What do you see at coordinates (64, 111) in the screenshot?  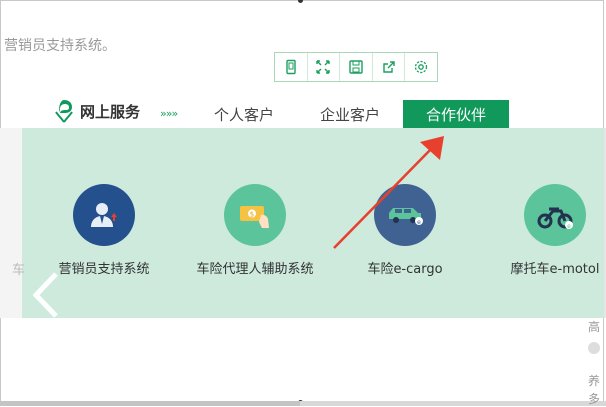 I see `e-leaf-logo-icon` at bounding box center [64, 111].